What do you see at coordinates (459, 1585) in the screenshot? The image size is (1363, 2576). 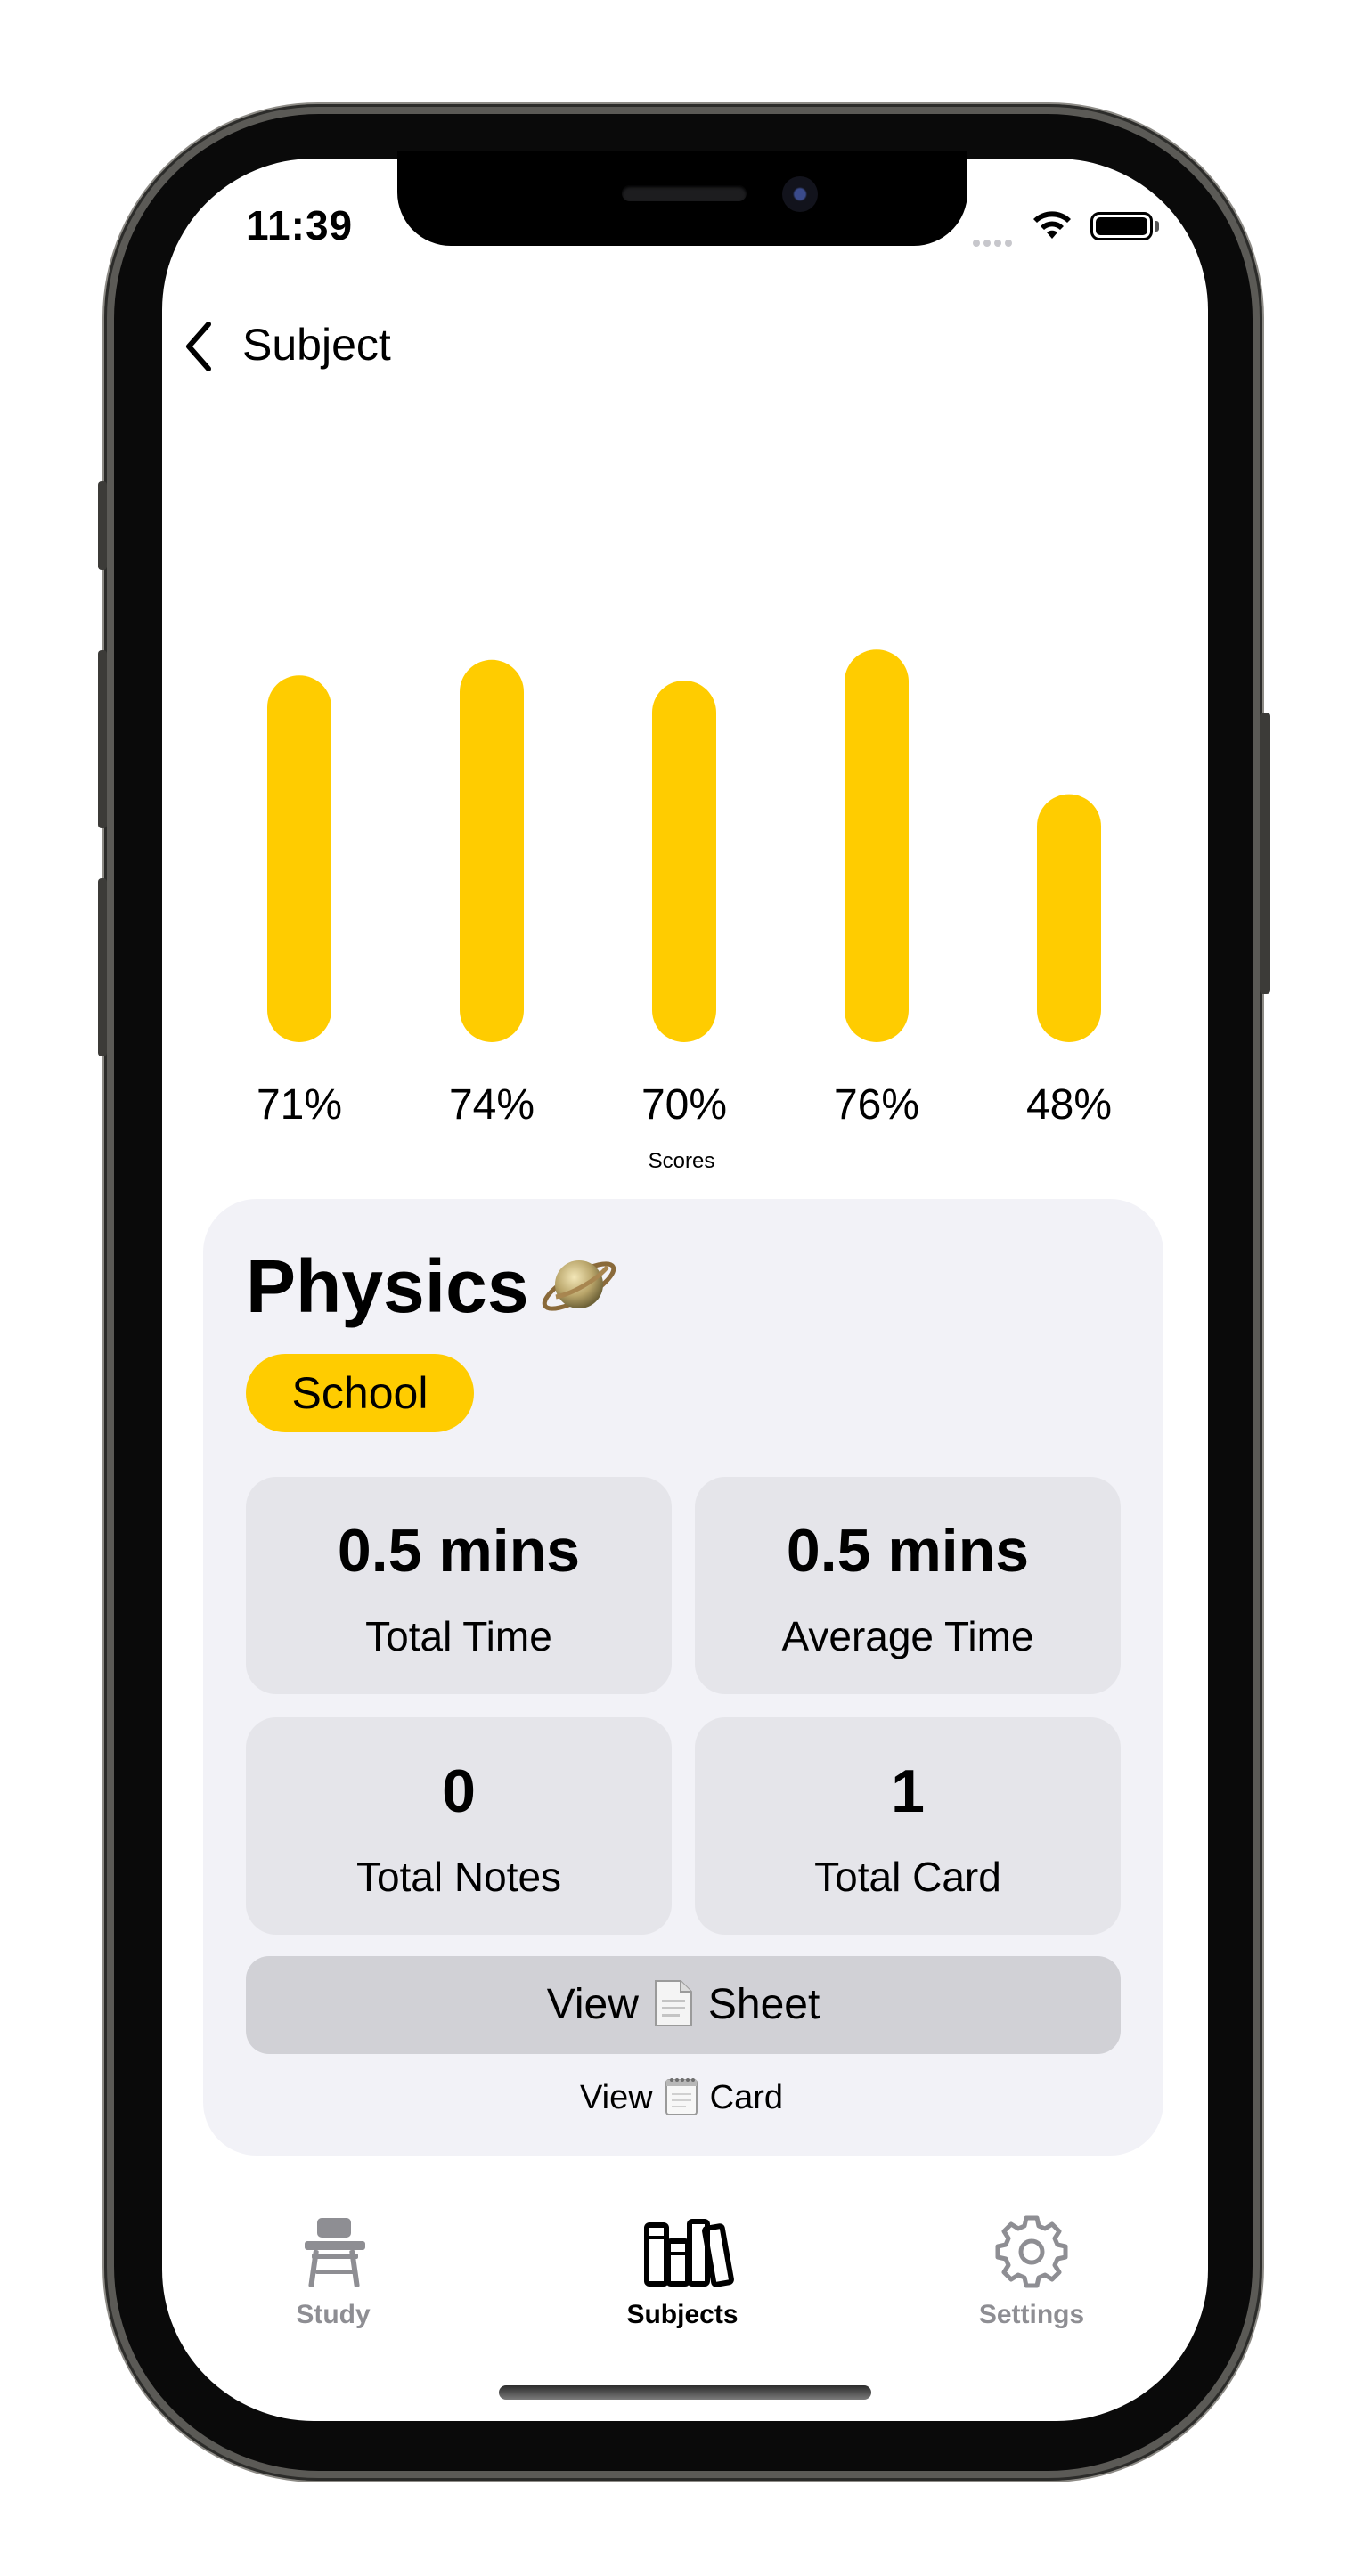 I see `stat-total-time: 0.5 mins Total Time` at bounding box center [459, 1585].